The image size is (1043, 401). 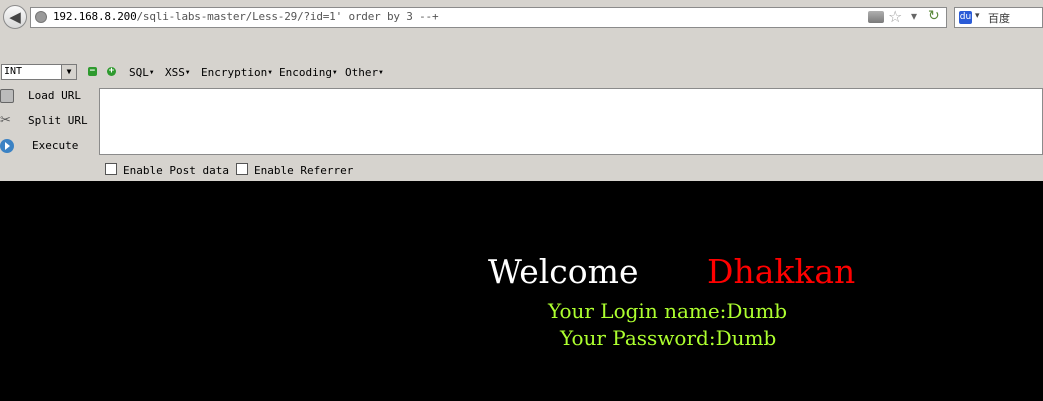 What do you see at coordinates (5, 120) in the screenshot?
I see `scissors-icon: ✂` at bounding box center [5, 120].